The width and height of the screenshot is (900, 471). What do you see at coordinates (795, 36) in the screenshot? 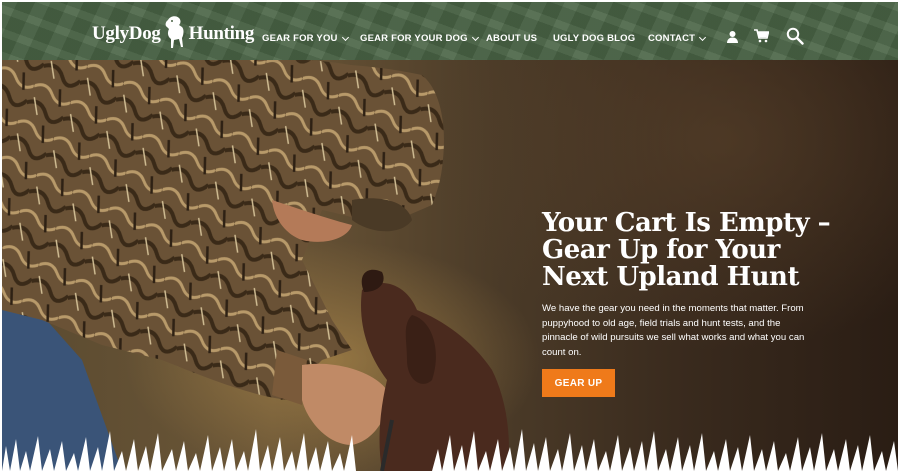
I see `search-icon` at bounding box center [795, 36].